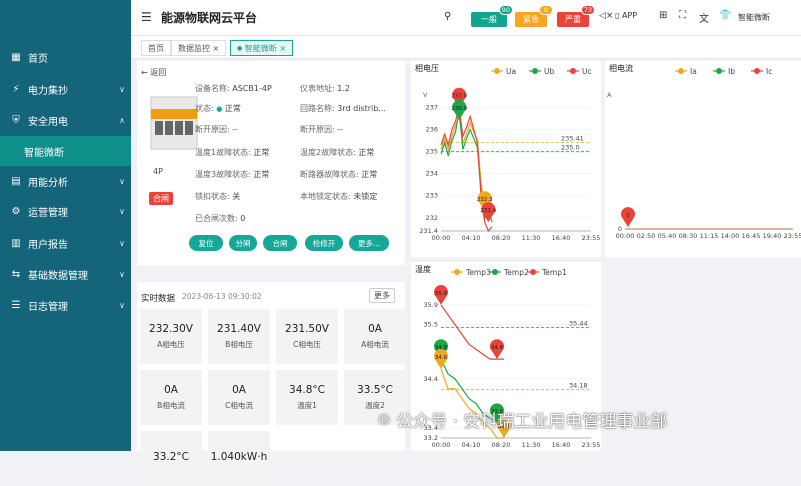  I want to click on legend-label: Temp3, so click(478, 272).